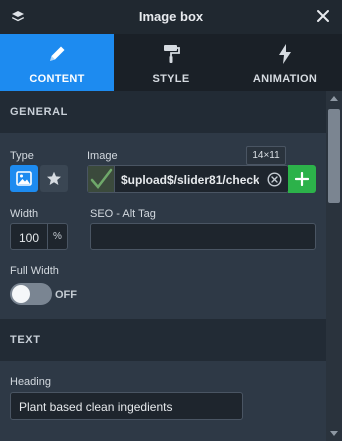 The width and height of the screenshot is (342, 441). I want to click on full-width-state: OFF, so click(66, 295).